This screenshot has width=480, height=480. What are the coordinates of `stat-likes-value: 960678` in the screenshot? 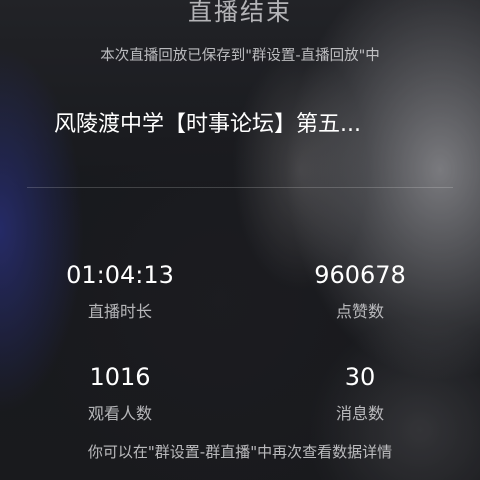 It's located at (360, 275).